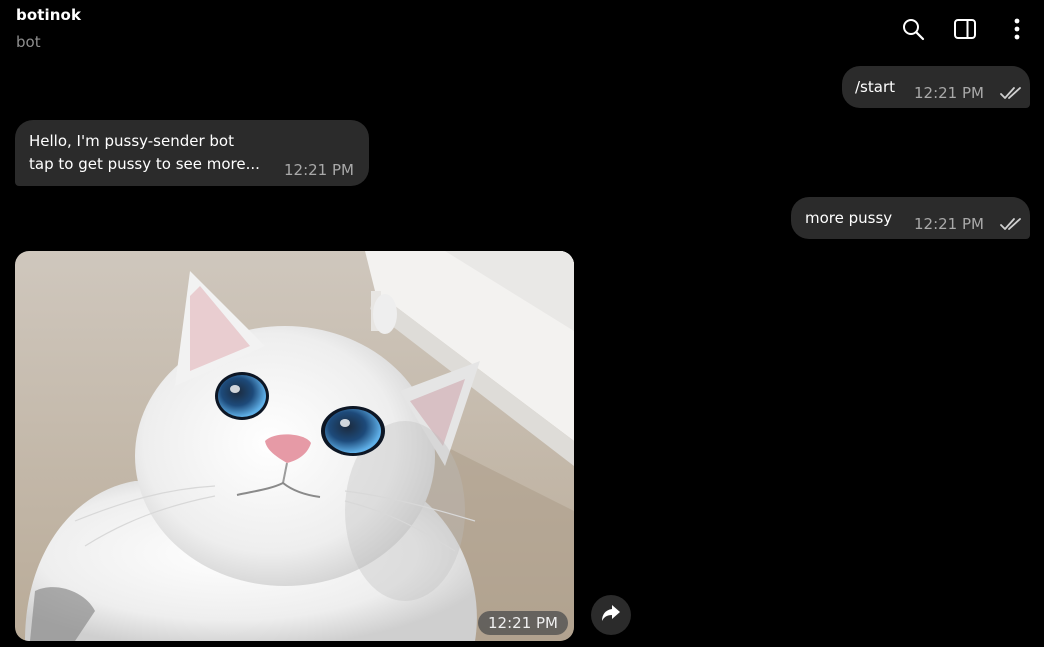 The height and width of the screenshot is (647, 1044). Describe the element at coordinates (131, 141) in the screenshot. I see `message-text-line-1: Hello, I'm pussy-sender bot` at that location.